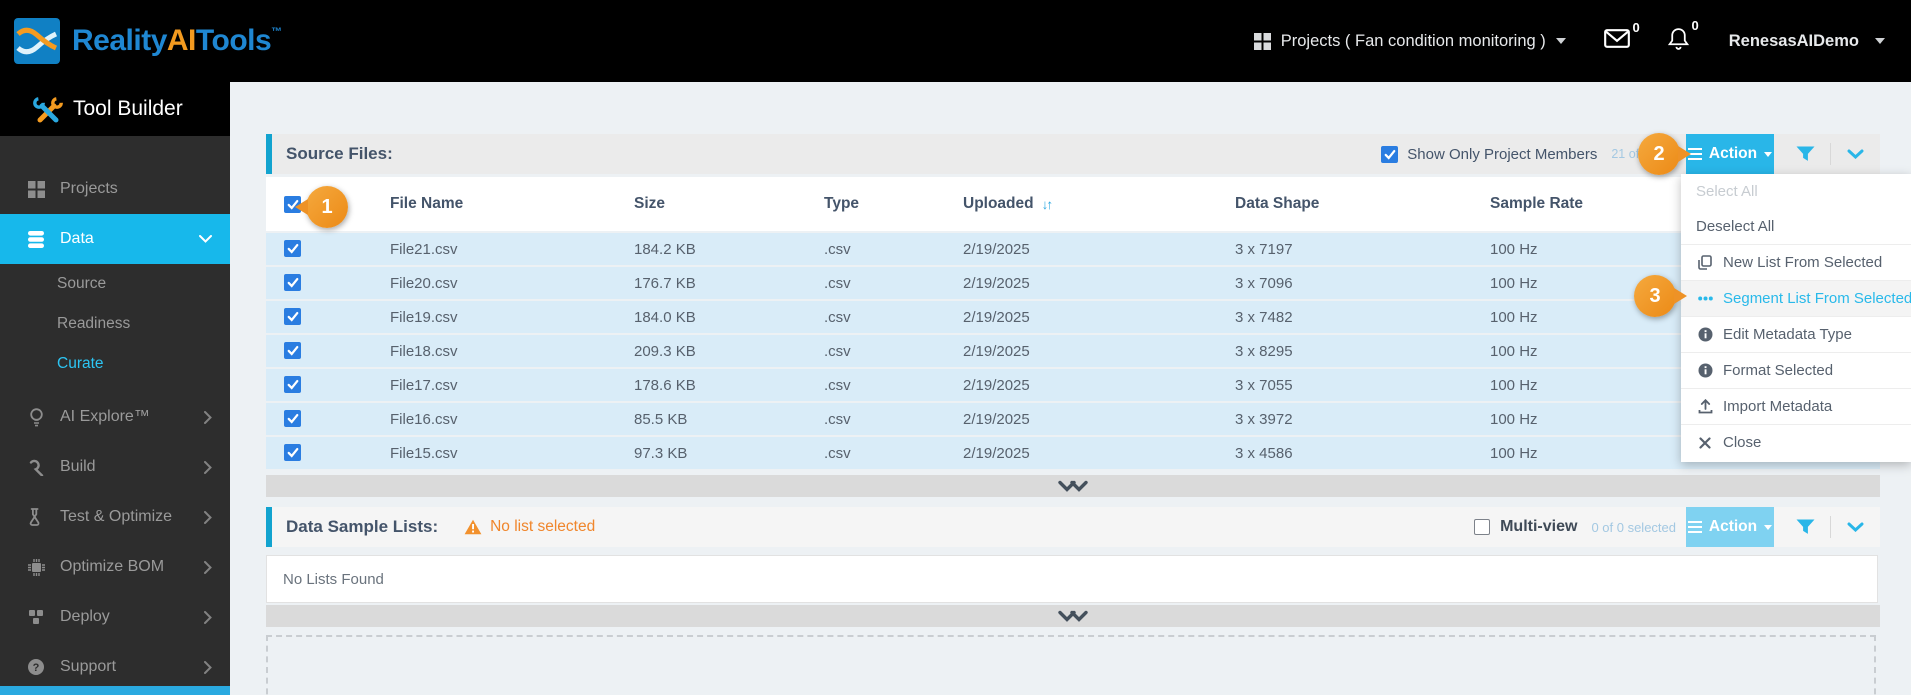  What do you see at coordinates (1796, 442) in the screenshot?
I see `menu-item-close: Close` at bounding box center [1796, 442].